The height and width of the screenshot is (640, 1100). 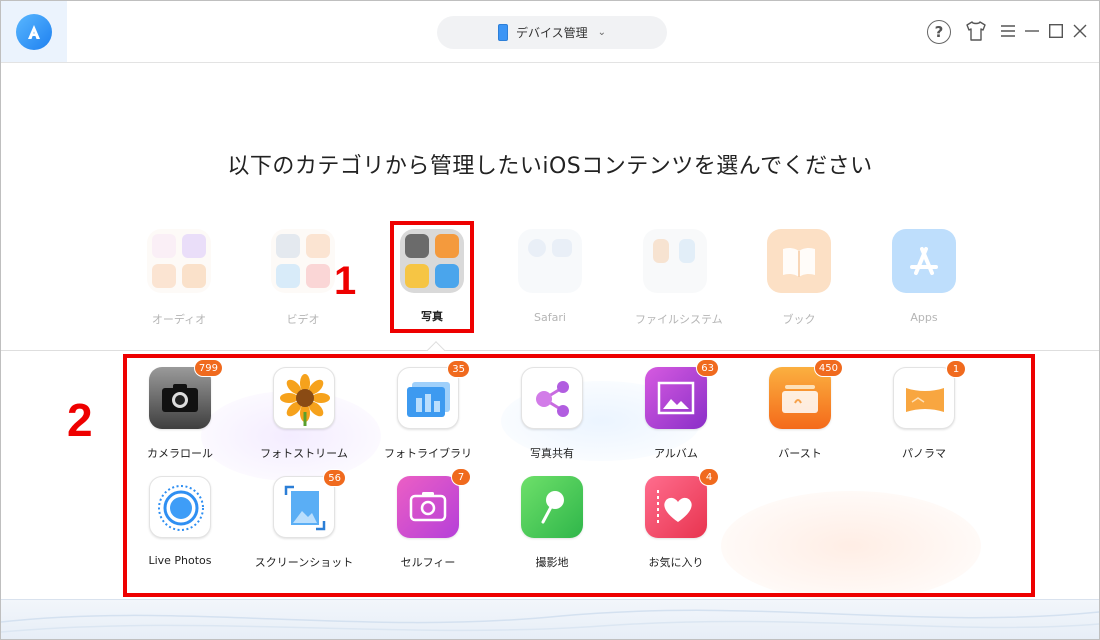 I want to click on page-headline: 以下のカテゴリから管理したいiOSコンテンツを選んでください, so click(x=550, y=166).